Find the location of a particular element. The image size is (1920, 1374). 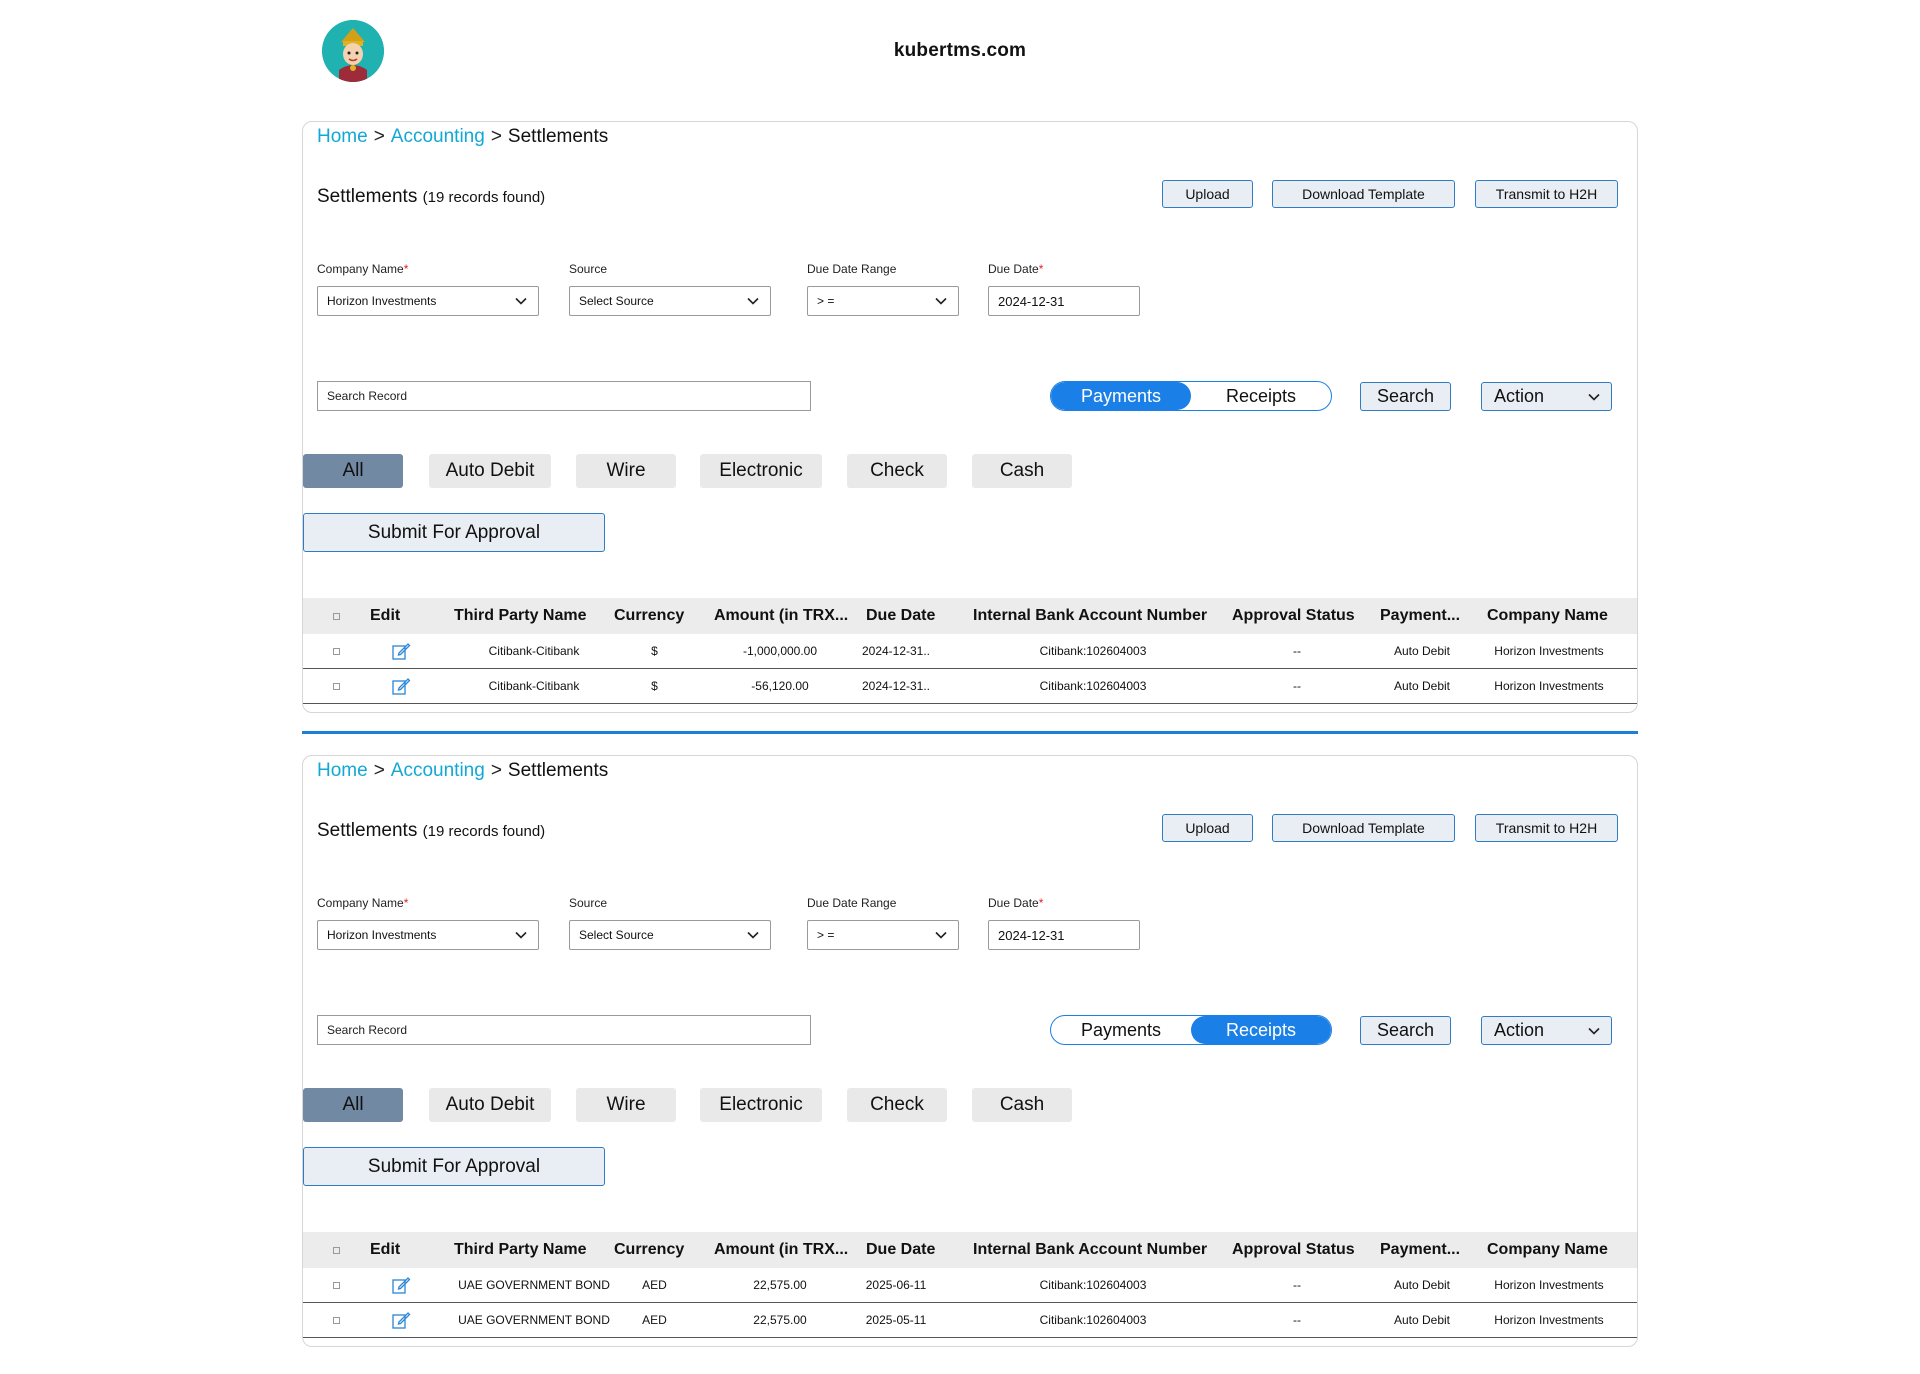

cell-third-party-name: UAE GOVERNMENT BOND is located at coordinates (534, 1285).